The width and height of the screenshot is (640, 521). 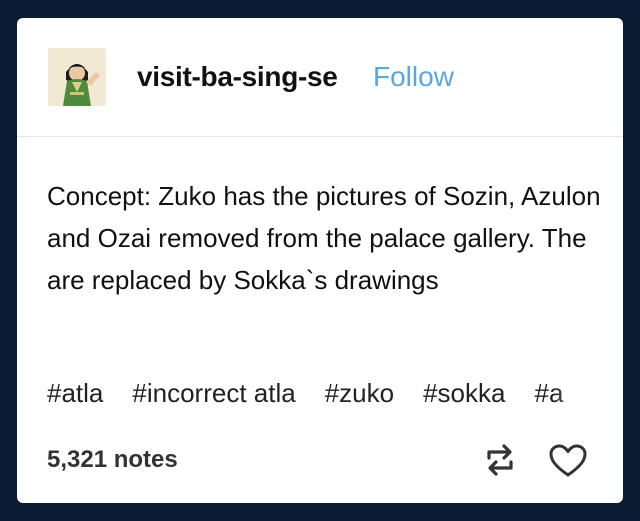 What do you see at coordinates (213, 393) in the screenshot?
I see `tag-incorrect-atla: #incorrect atla` at bounding box center [213, 393].